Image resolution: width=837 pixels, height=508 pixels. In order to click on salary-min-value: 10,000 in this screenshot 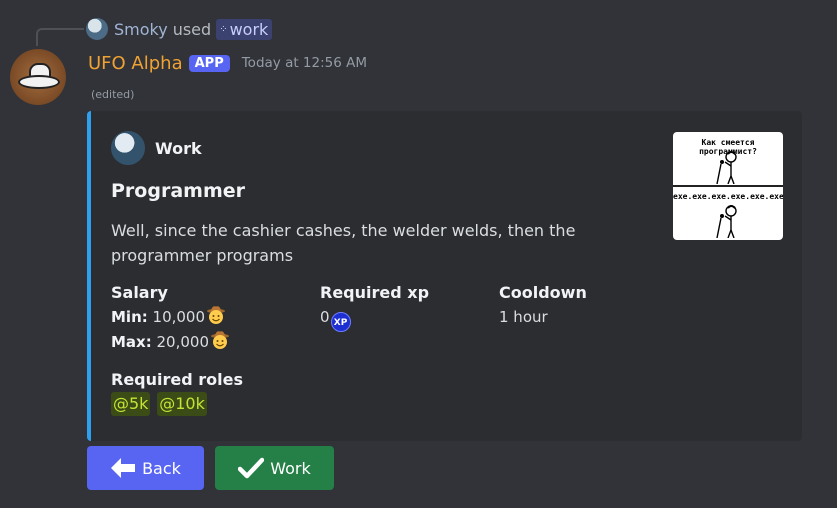, I will do `click(179, 317)`.